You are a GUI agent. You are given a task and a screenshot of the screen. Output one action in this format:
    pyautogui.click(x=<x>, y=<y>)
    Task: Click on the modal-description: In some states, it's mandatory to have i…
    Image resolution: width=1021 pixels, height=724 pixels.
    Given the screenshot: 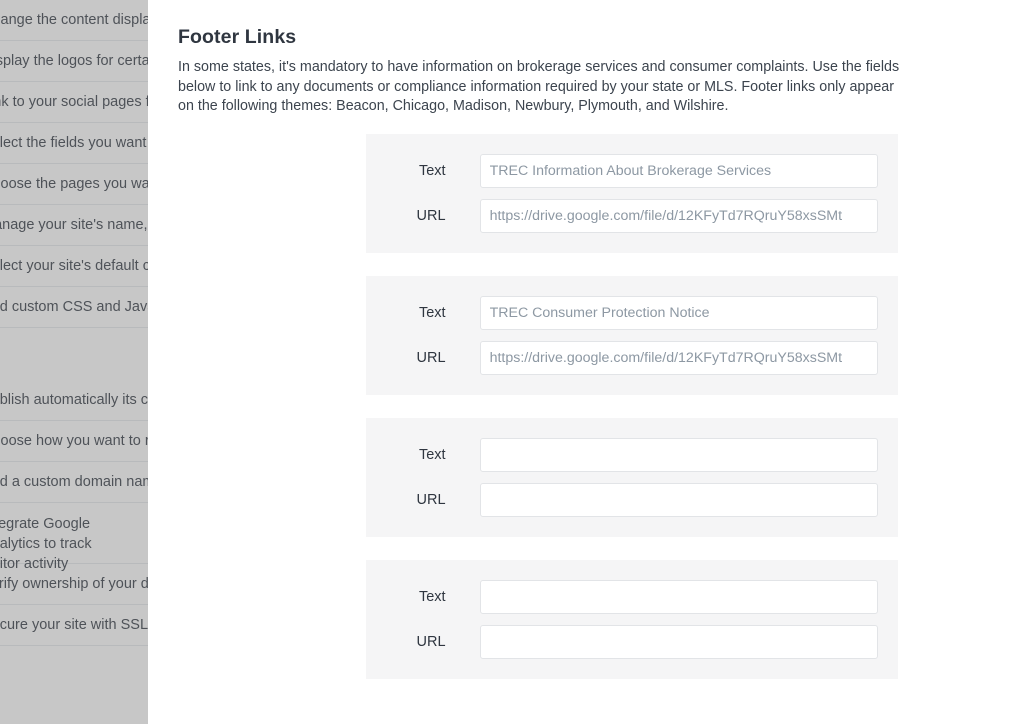 What is the action you would take?
    pyautogui.click(x=539, y=87)
    